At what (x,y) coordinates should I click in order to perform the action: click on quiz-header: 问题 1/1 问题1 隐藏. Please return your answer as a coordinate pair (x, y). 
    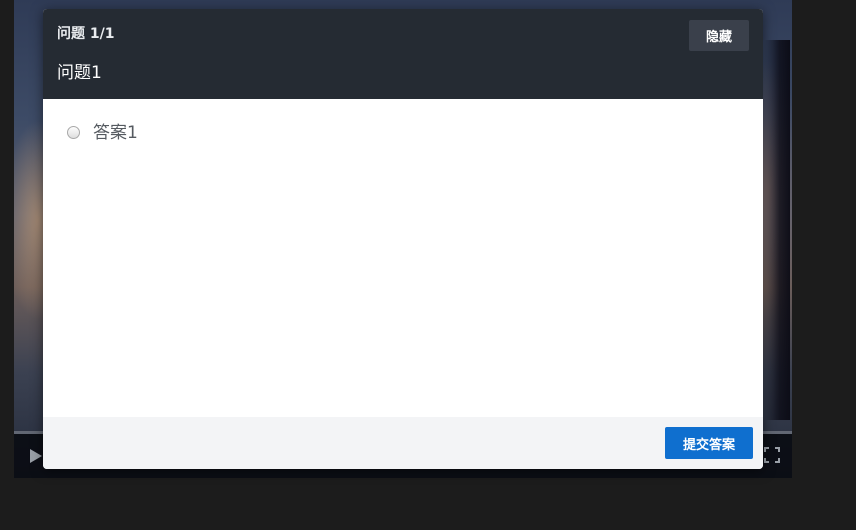
    Looking at the image, I should click on (403, 54).